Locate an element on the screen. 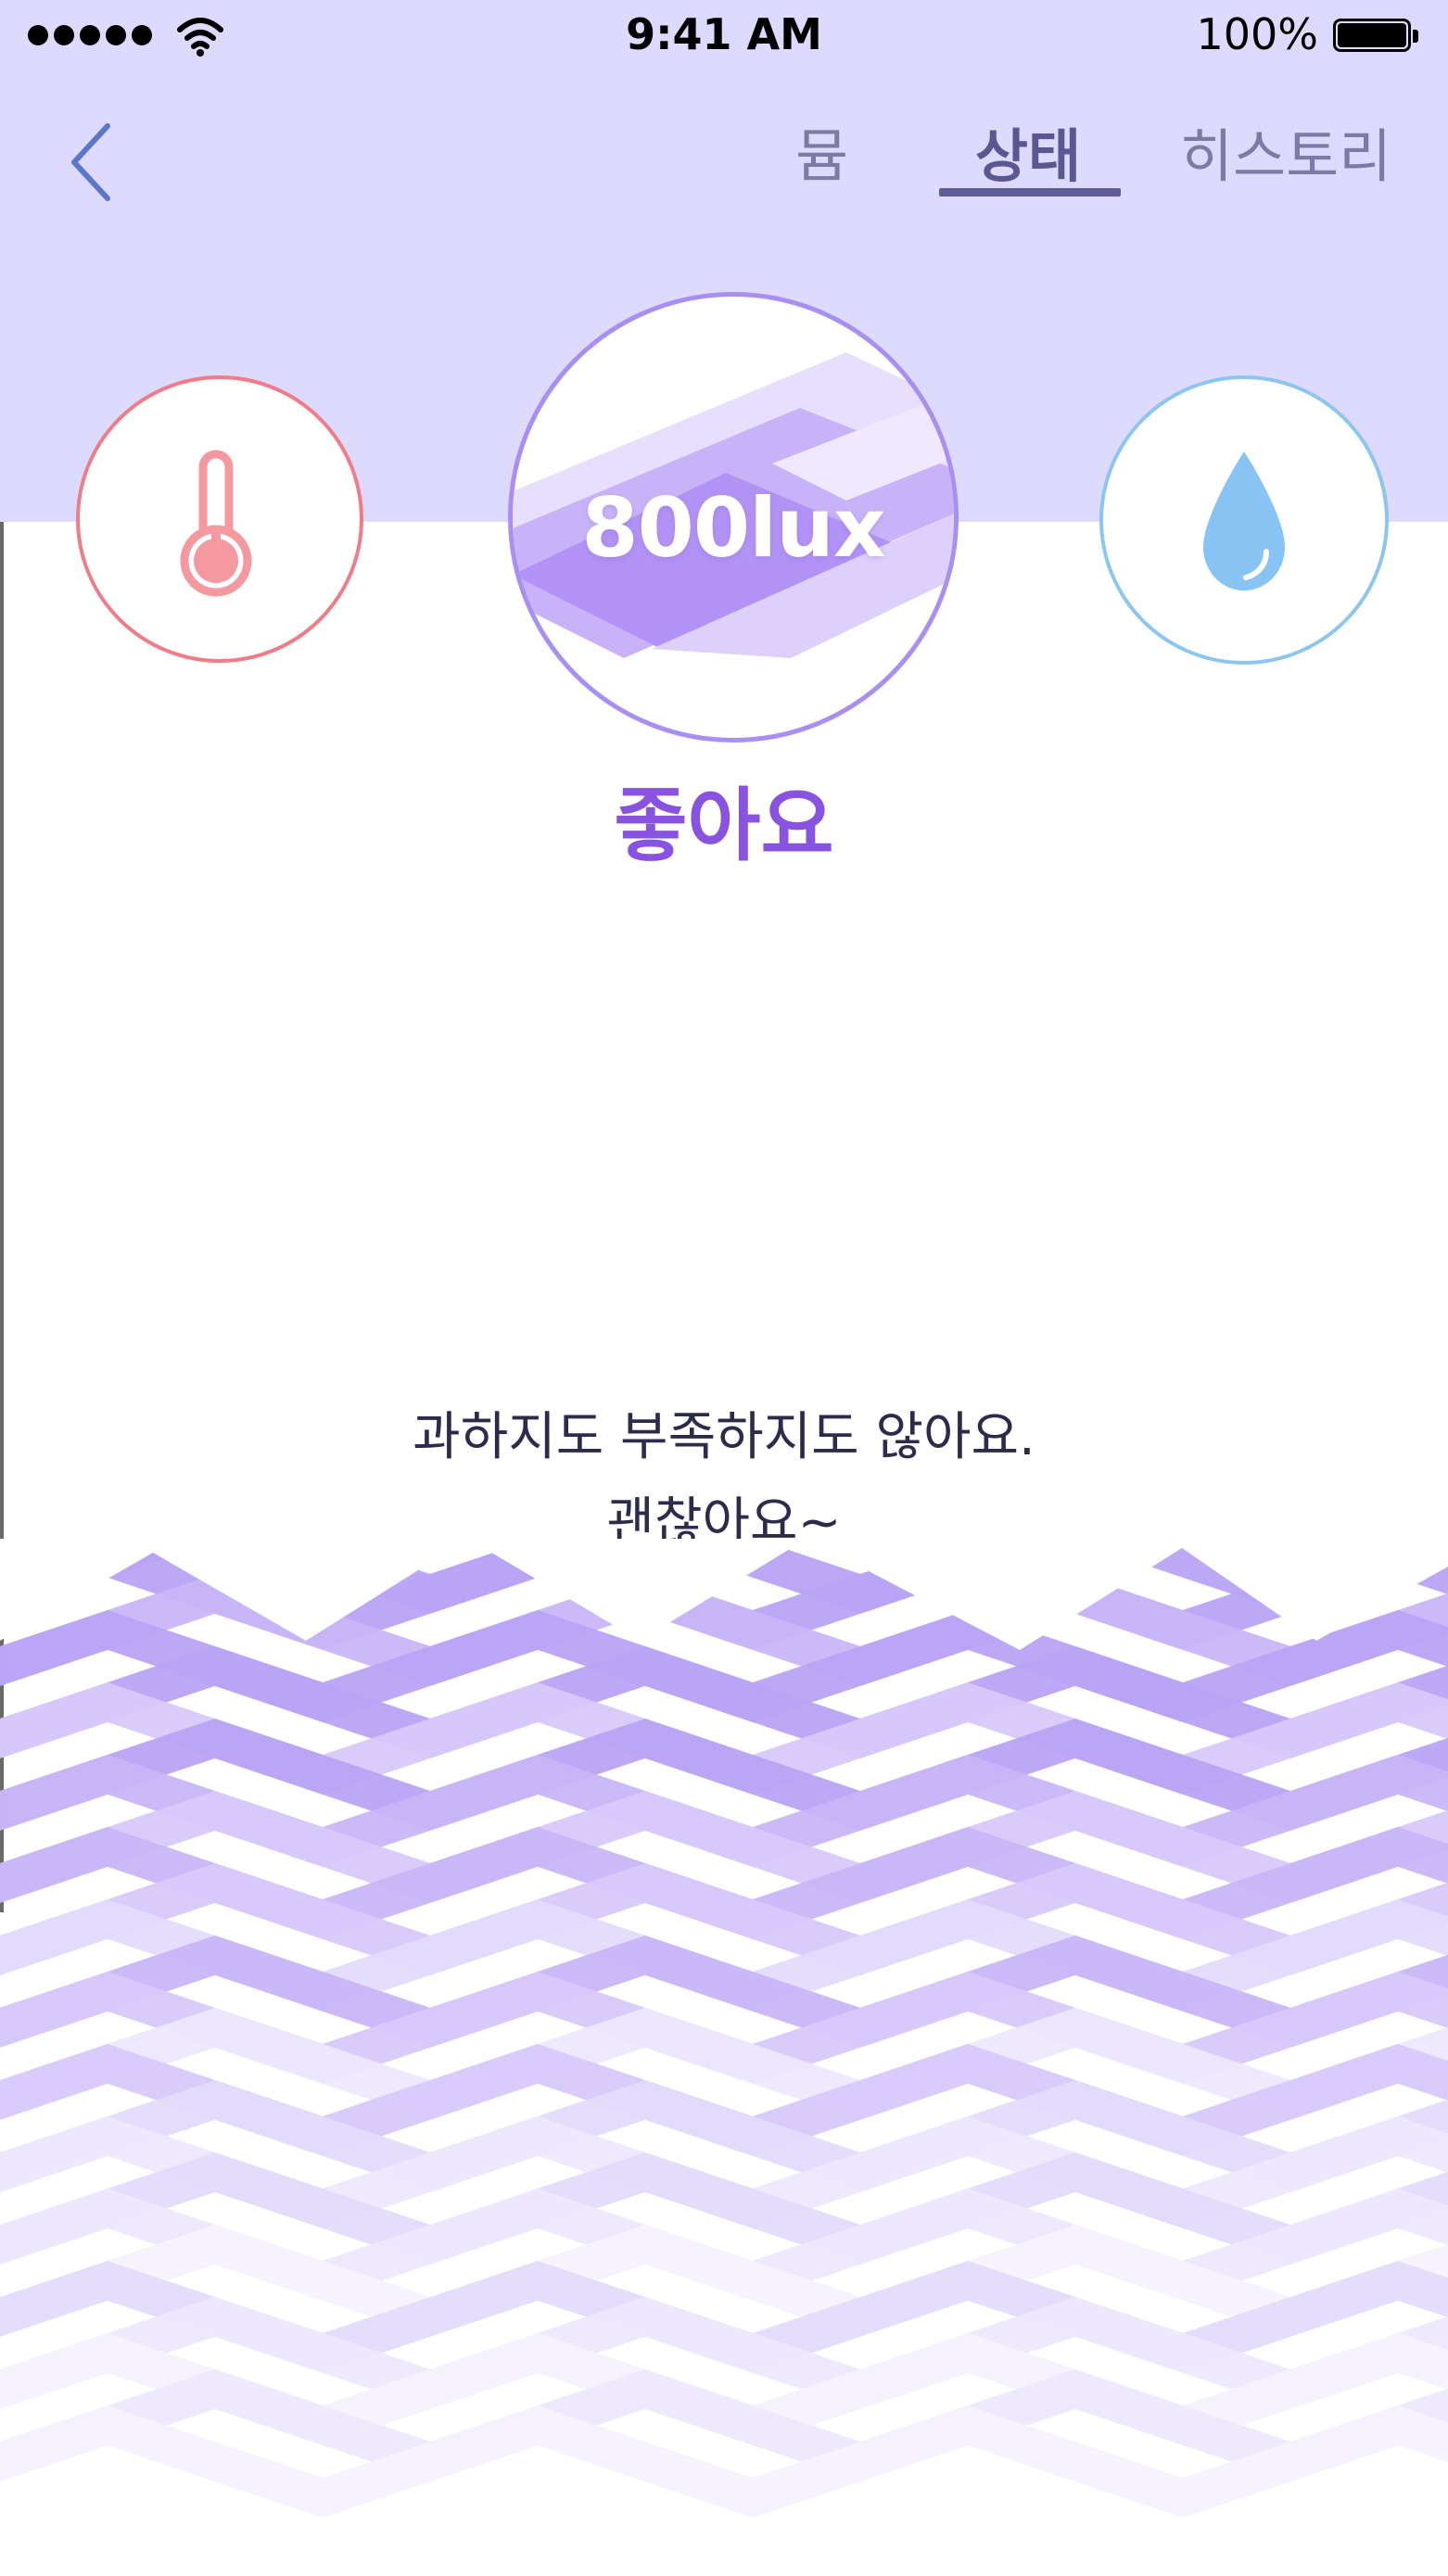  humidity-sensor-button is located at coordinates (1244, 520).